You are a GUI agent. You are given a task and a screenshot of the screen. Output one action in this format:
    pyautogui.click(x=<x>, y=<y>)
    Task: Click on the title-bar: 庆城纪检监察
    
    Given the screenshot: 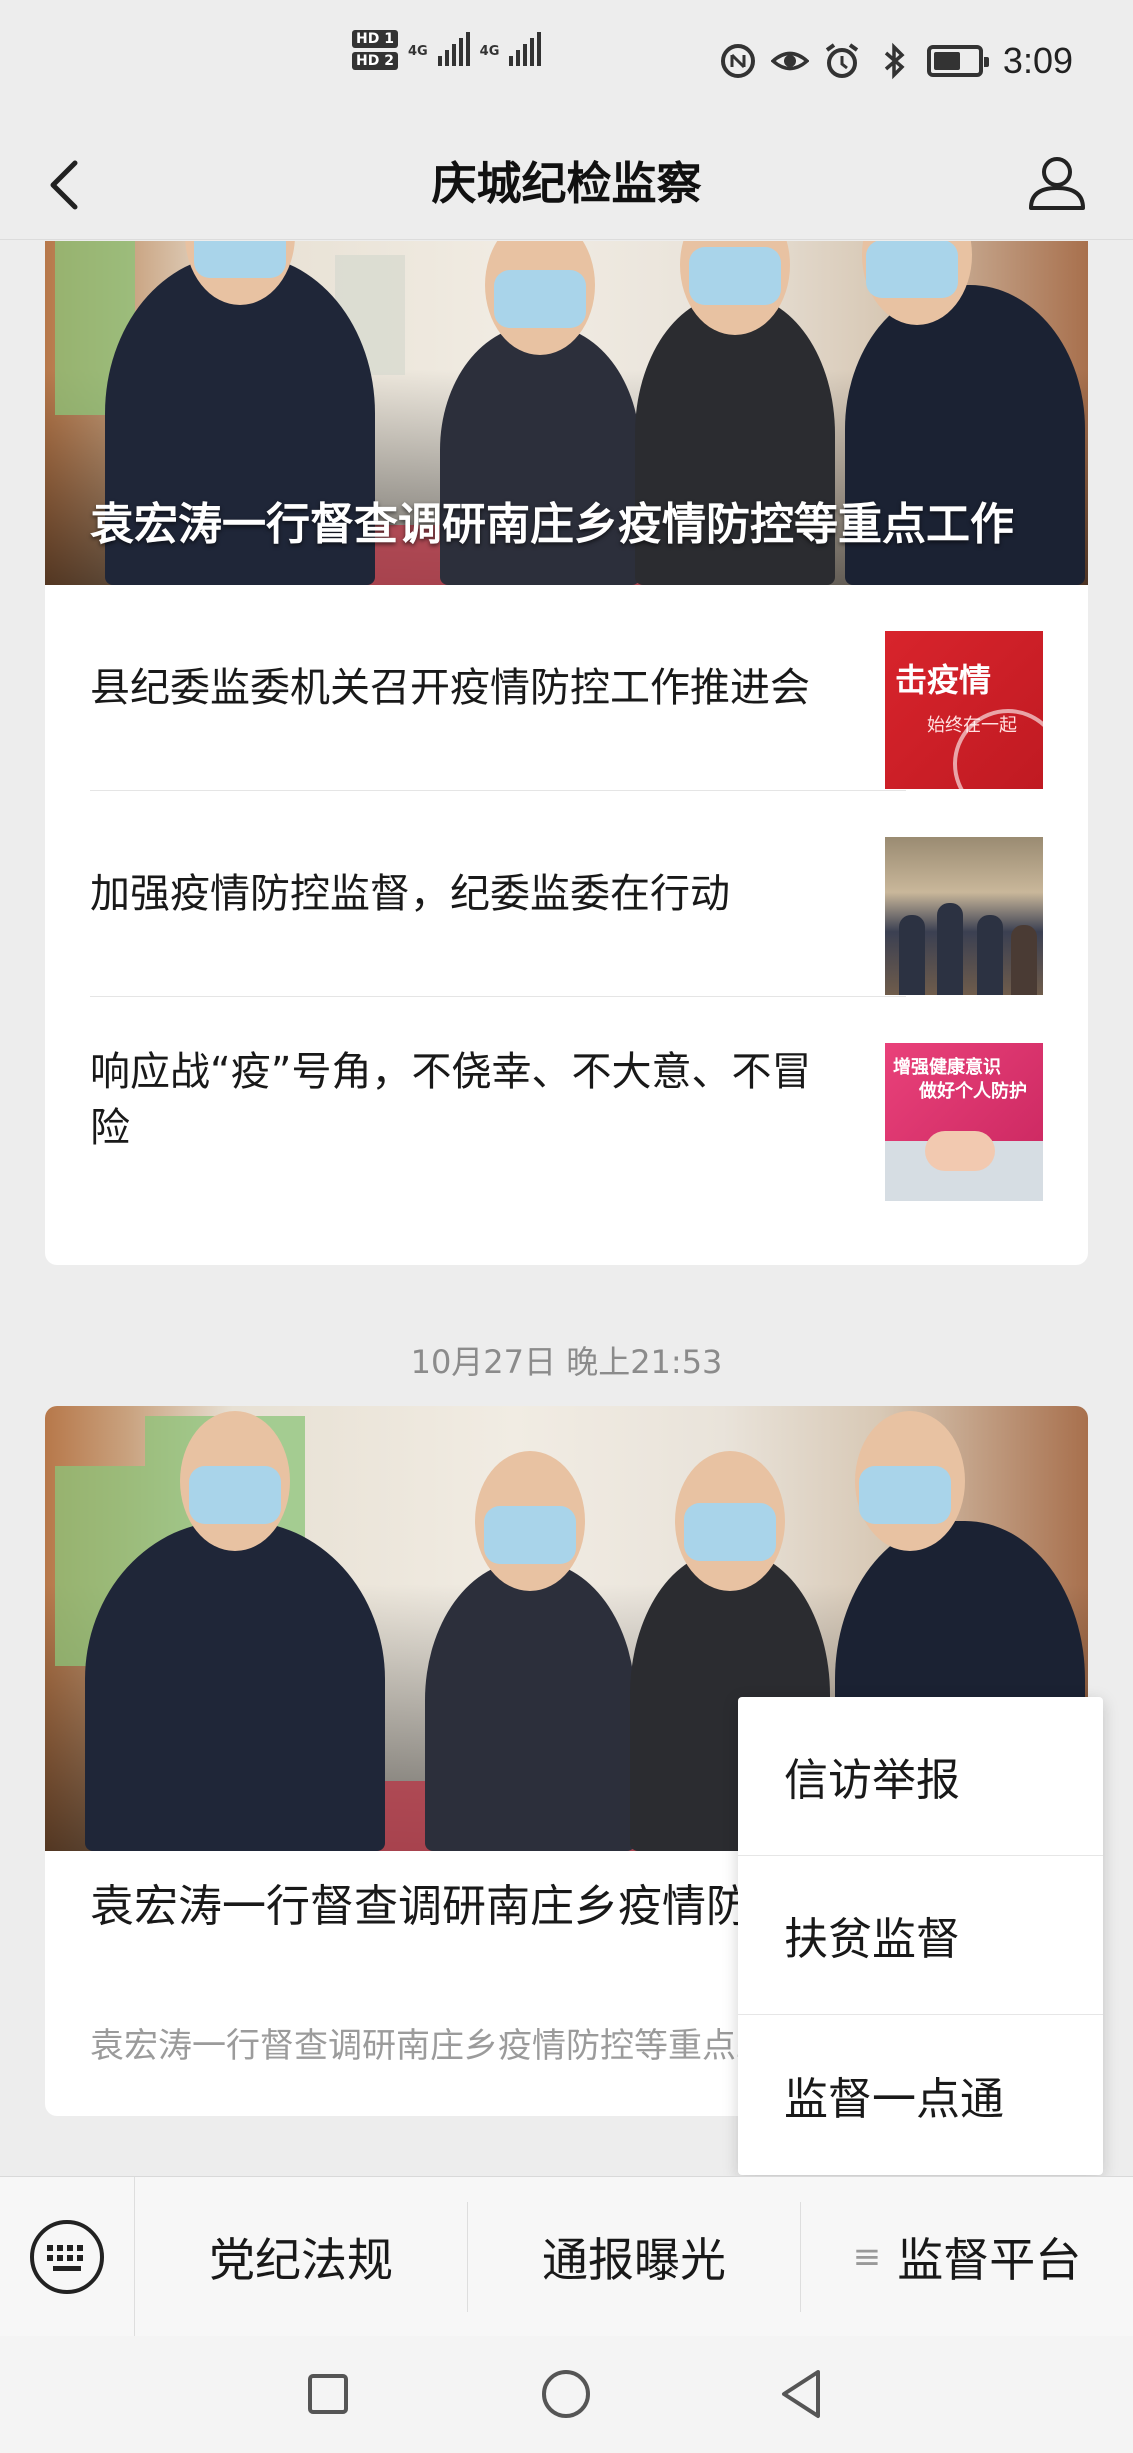 What is the action you would take?
    pyautogui.click(x=566, y=184)
    